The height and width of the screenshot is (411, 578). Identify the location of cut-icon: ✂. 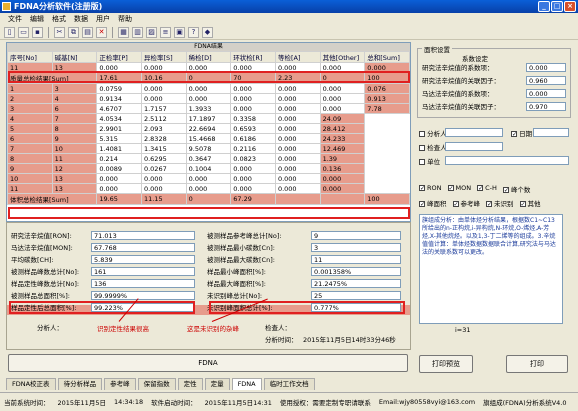
(59, 32).